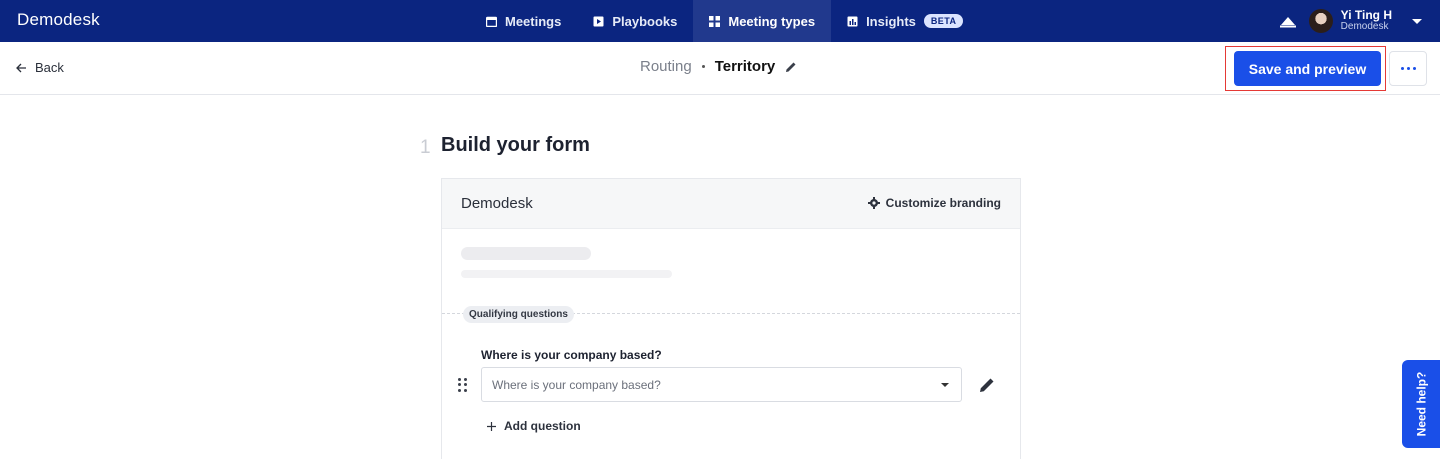 The width and height of the screenshot is (1440, 459). I want to click on tab-meetings: Meetings, so click(523, 21).